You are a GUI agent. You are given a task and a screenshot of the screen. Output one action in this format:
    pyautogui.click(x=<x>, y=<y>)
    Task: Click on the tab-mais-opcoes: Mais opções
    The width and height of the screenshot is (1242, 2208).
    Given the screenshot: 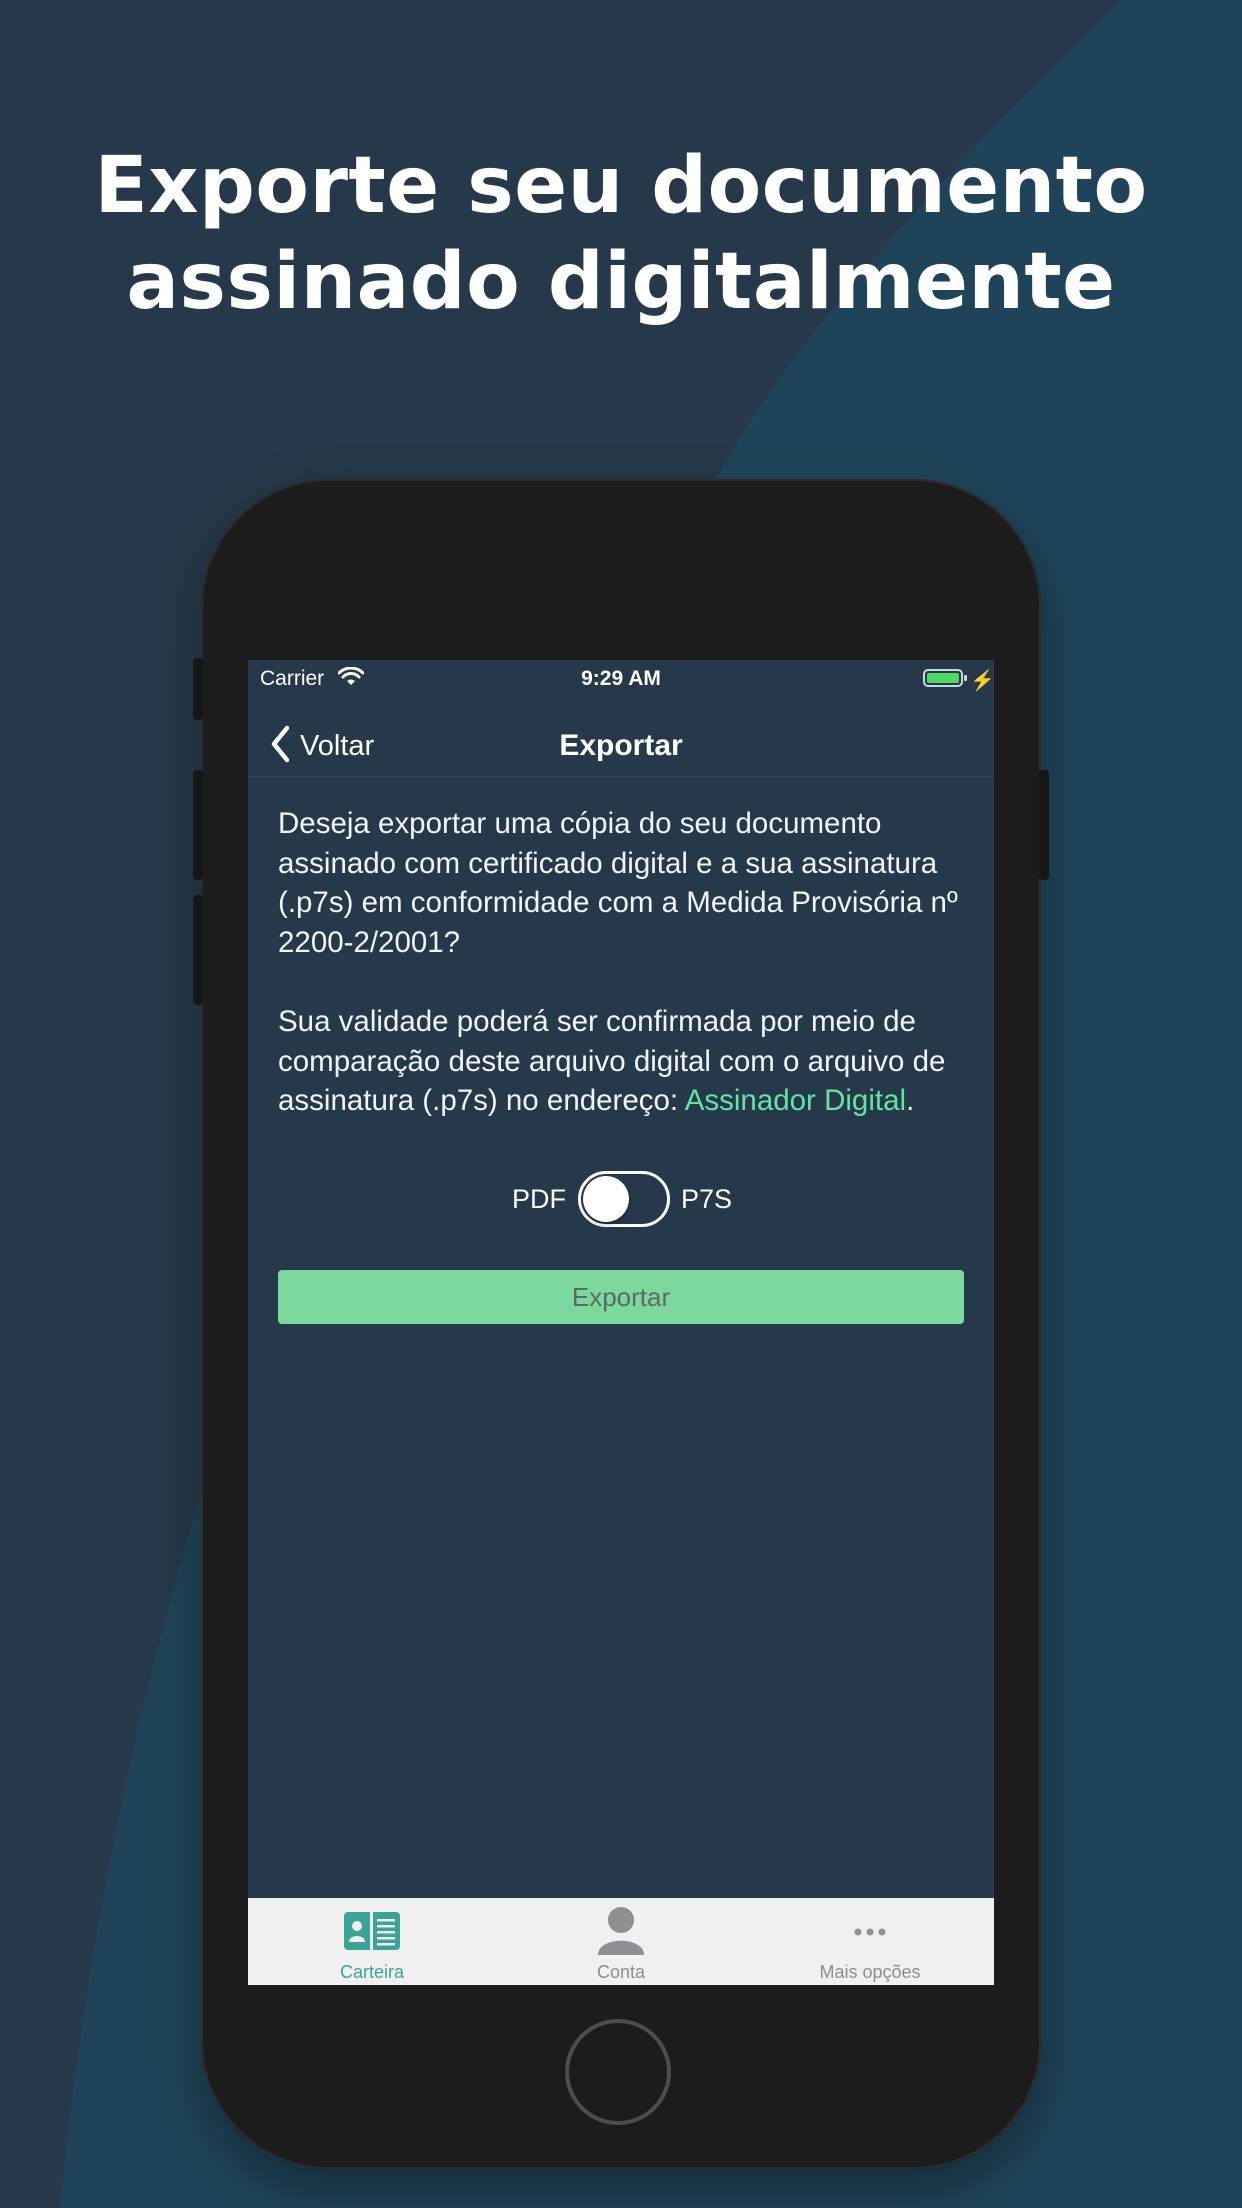 What is the action you would take?
    pyautogui.click(x=870, y=1941)
    